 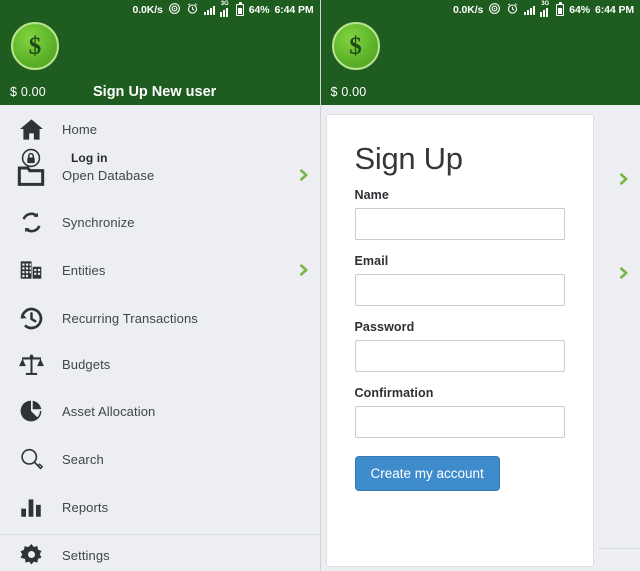 What do you see at coordinates (31, 222) in the screenshot?
I see `sync-icon` at bounding box center [31, 222].